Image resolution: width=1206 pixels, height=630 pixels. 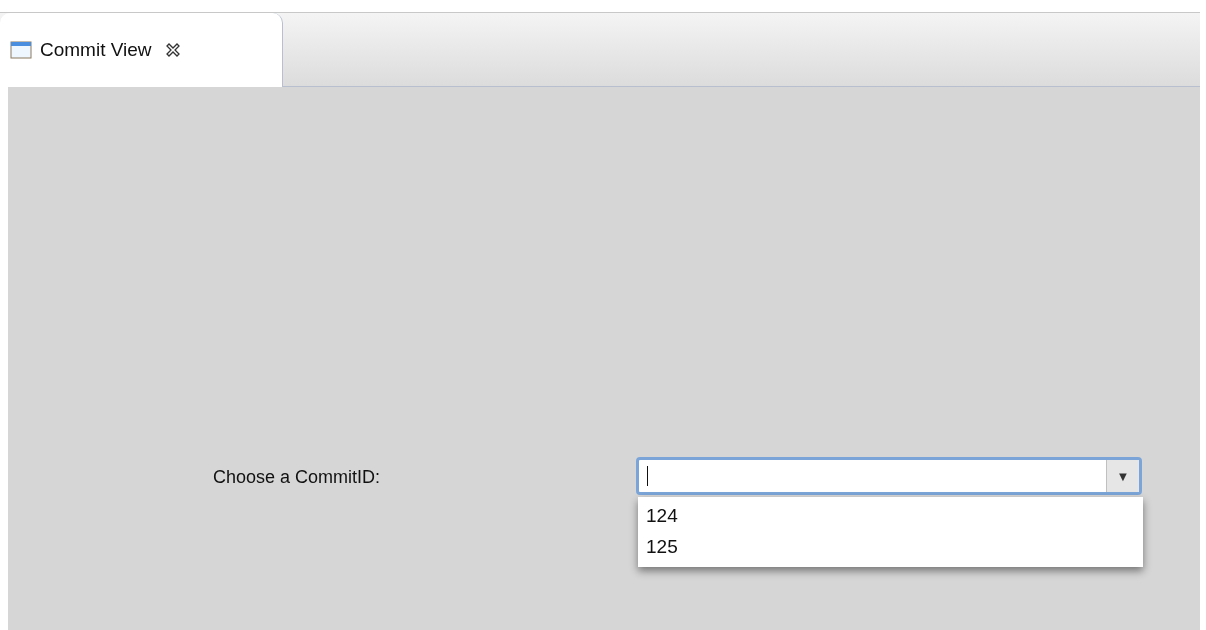 I want to click on dropdown-option: 124, so click(x=890, y=516).